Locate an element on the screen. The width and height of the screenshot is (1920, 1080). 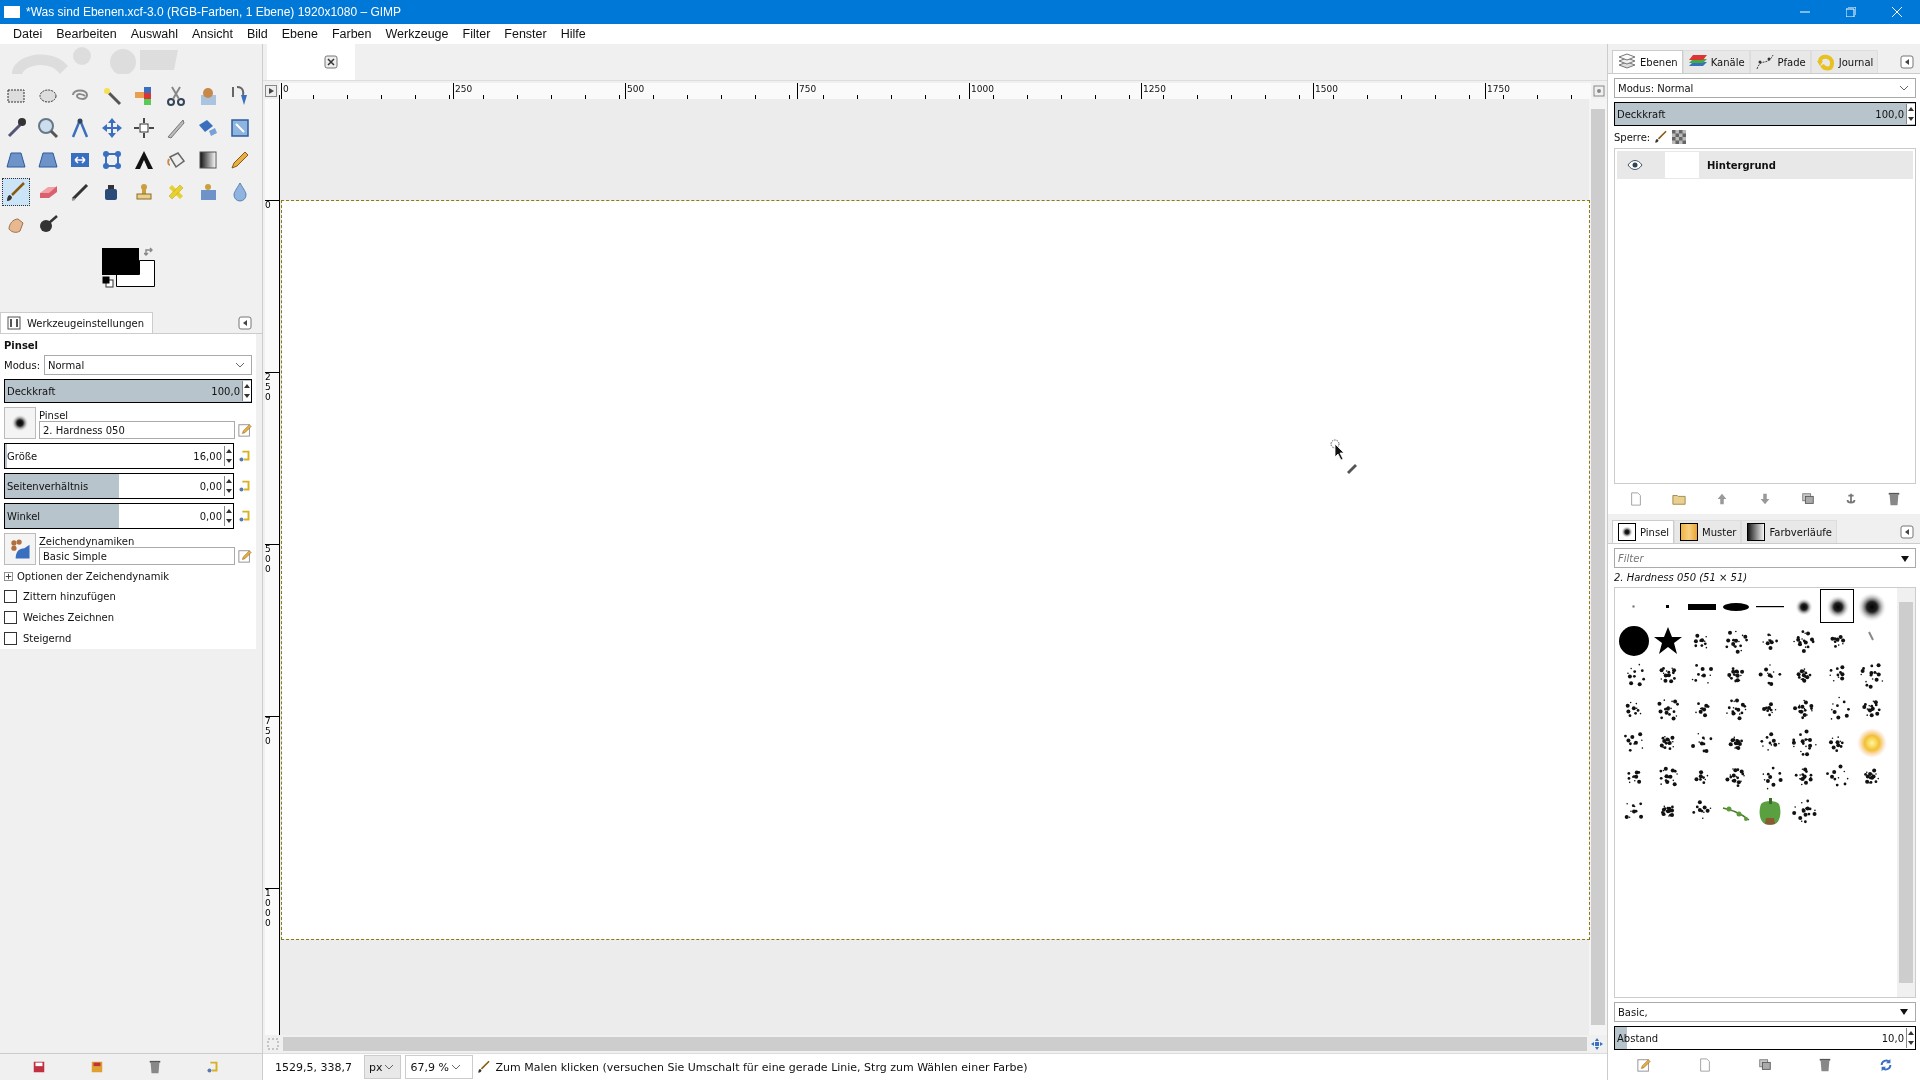
menu-item: Auswahl is located at coordinates (154, 34).